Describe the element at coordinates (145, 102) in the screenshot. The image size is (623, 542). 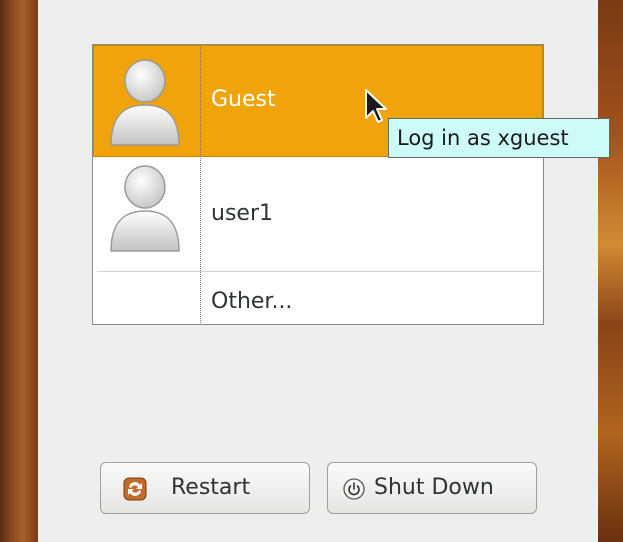
I see `guest-avatar-icon` at that location.